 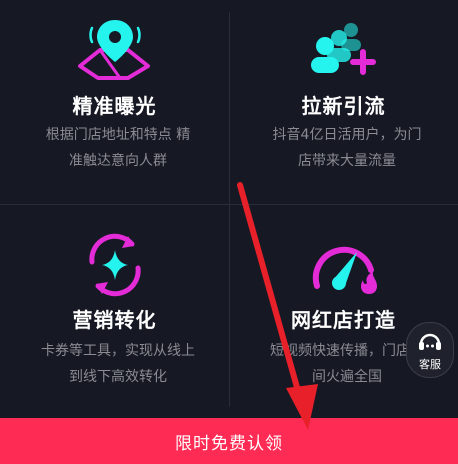 I want to click on feature-title: 拉新引流, so click(x=343, y=106).